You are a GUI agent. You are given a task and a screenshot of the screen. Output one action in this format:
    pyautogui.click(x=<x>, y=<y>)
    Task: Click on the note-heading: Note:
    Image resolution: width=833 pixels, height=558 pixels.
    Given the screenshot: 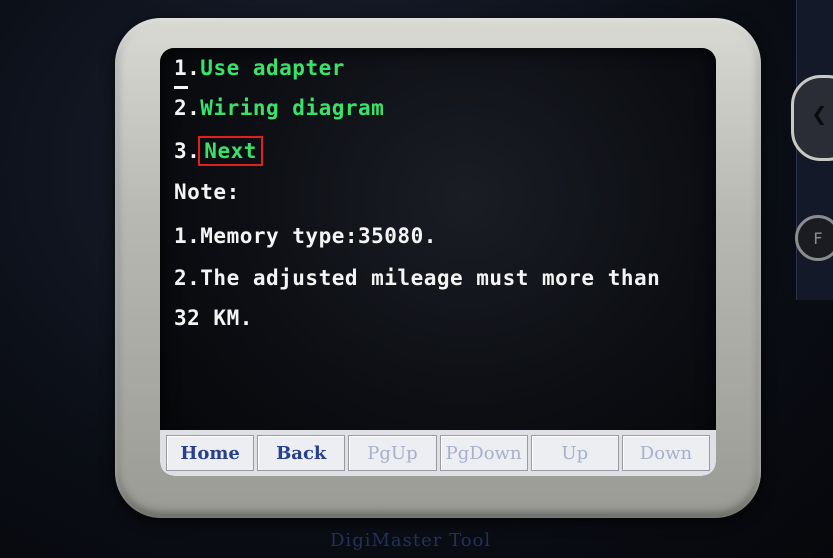 What is the action you would take?
    pyautogui.click(x=207, y=192)
    